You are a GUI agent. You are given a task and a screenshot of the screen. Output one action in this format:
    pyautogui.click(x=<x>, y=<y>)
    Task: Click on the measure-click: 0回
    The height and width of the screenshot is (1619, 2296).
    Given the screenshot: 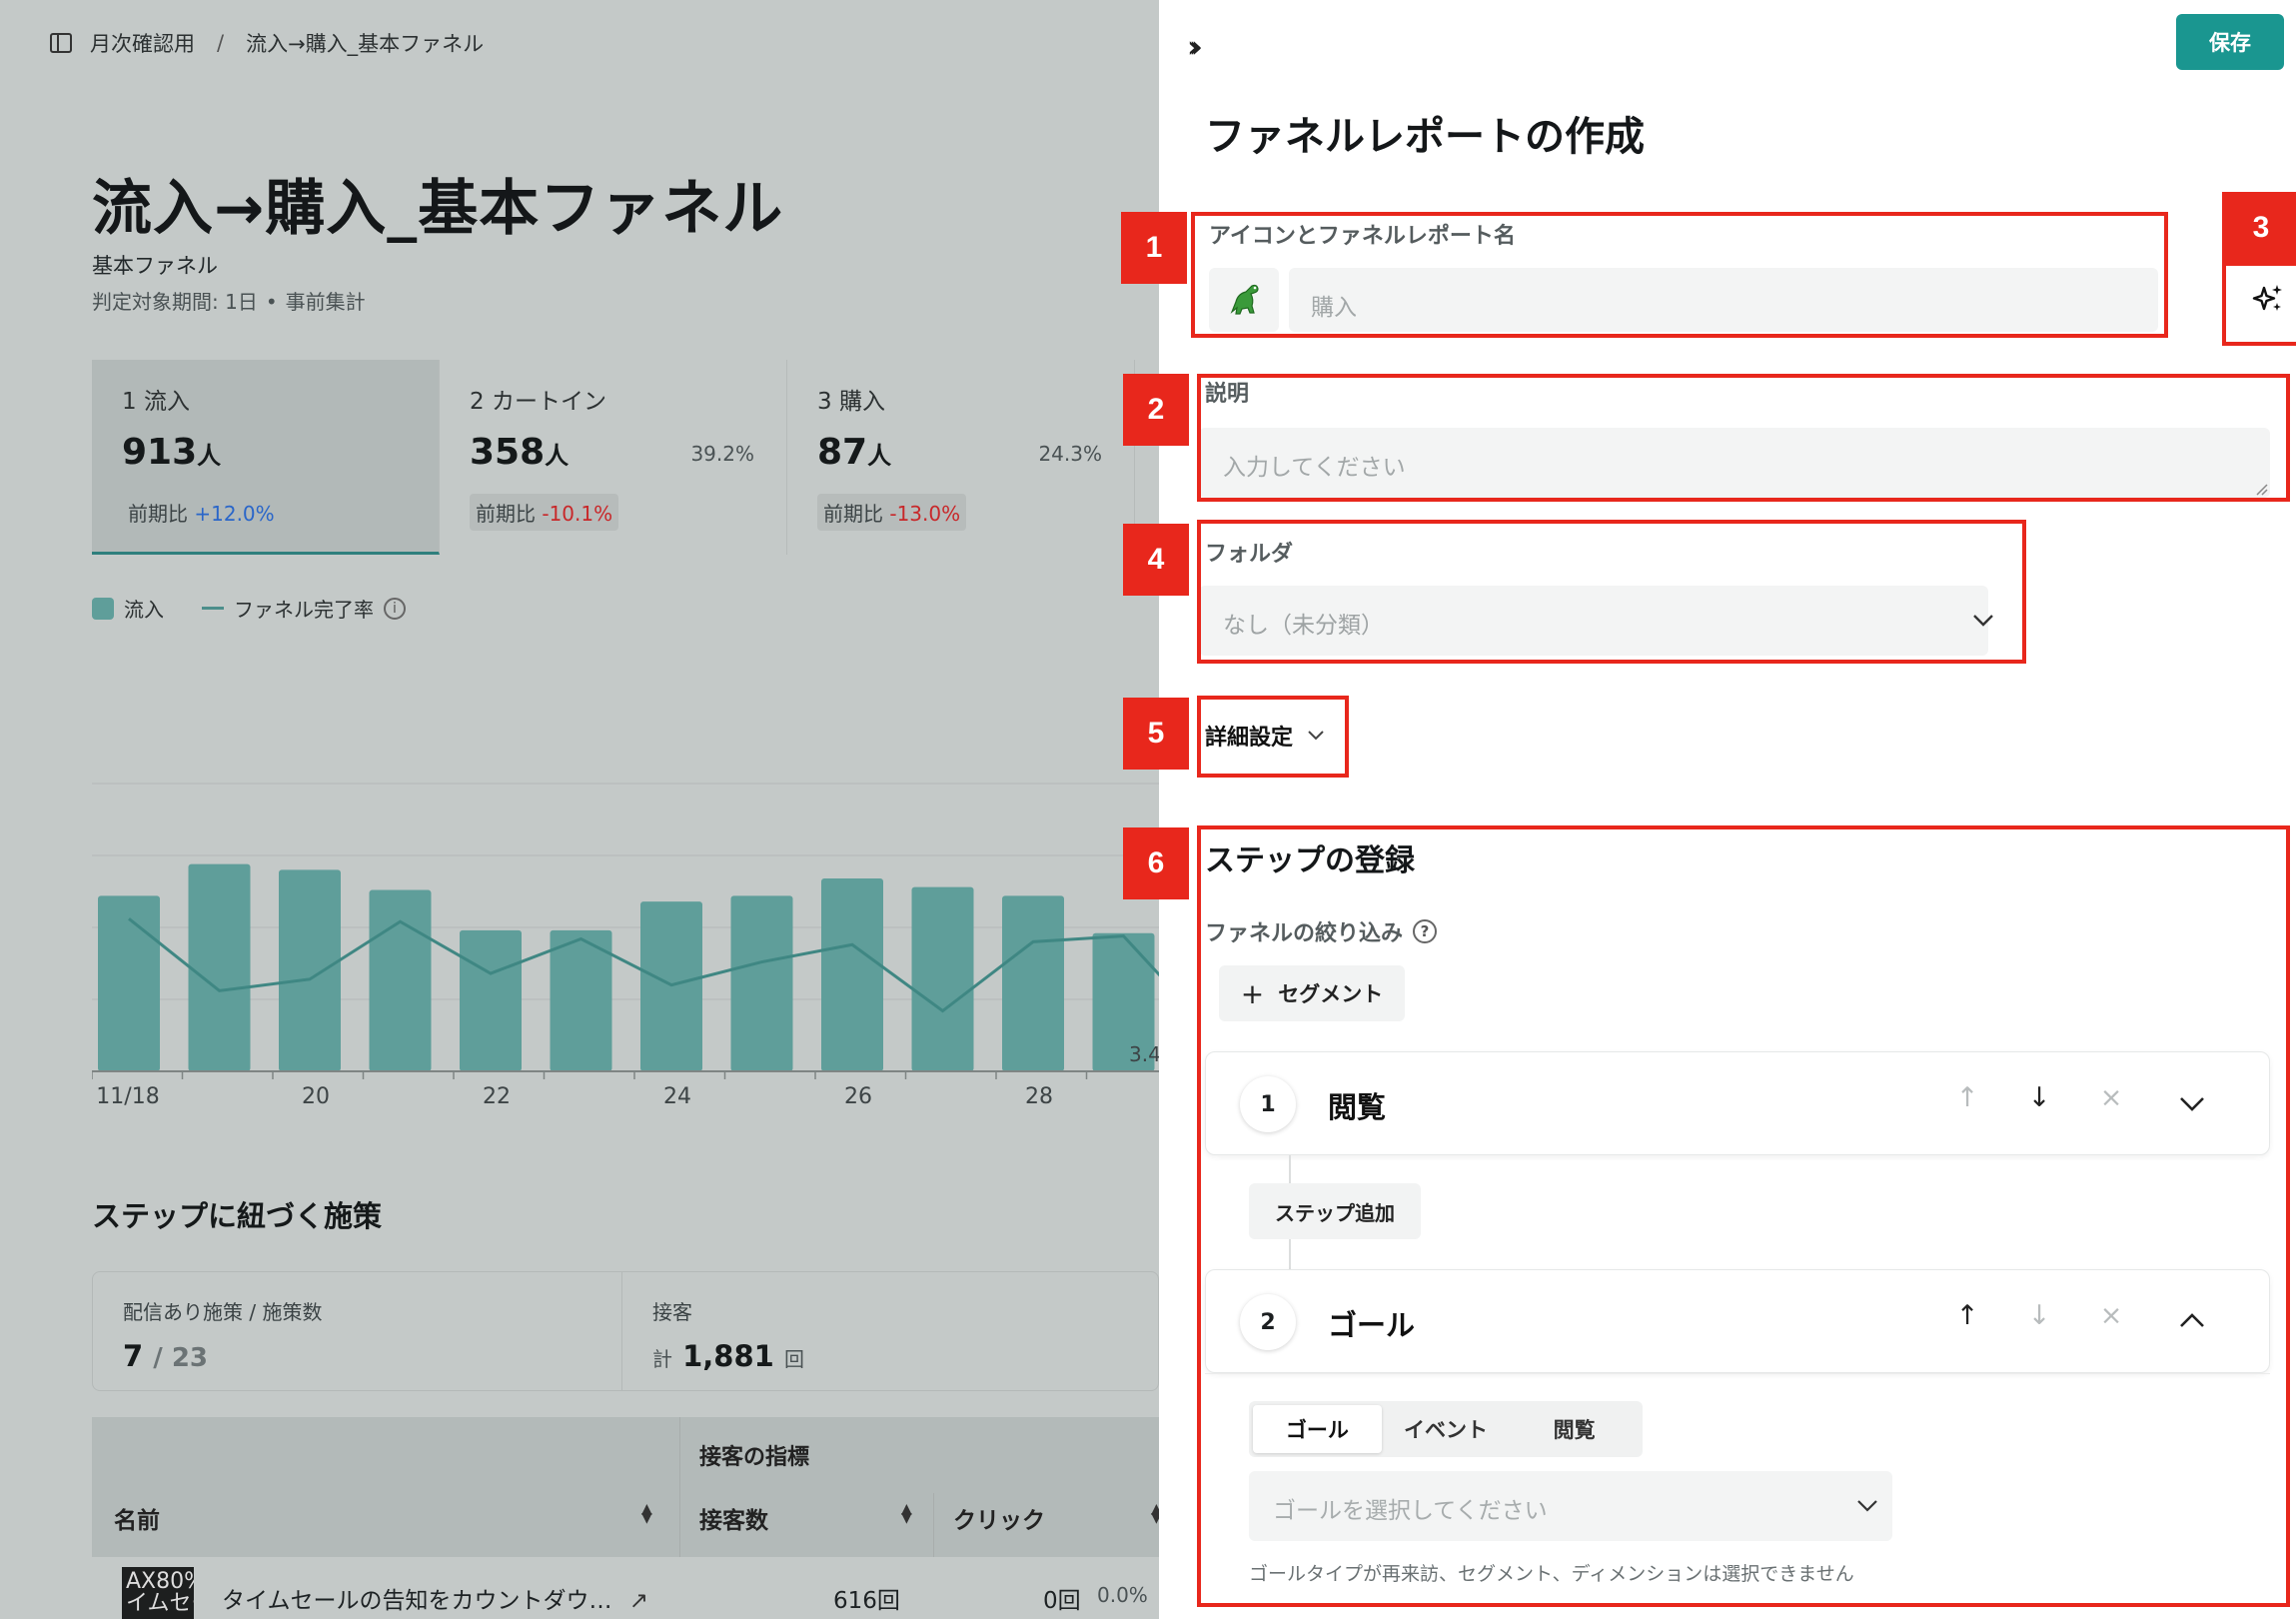 What is the action you would take?
    pyautogui.click(x=1062, y=1601)
    